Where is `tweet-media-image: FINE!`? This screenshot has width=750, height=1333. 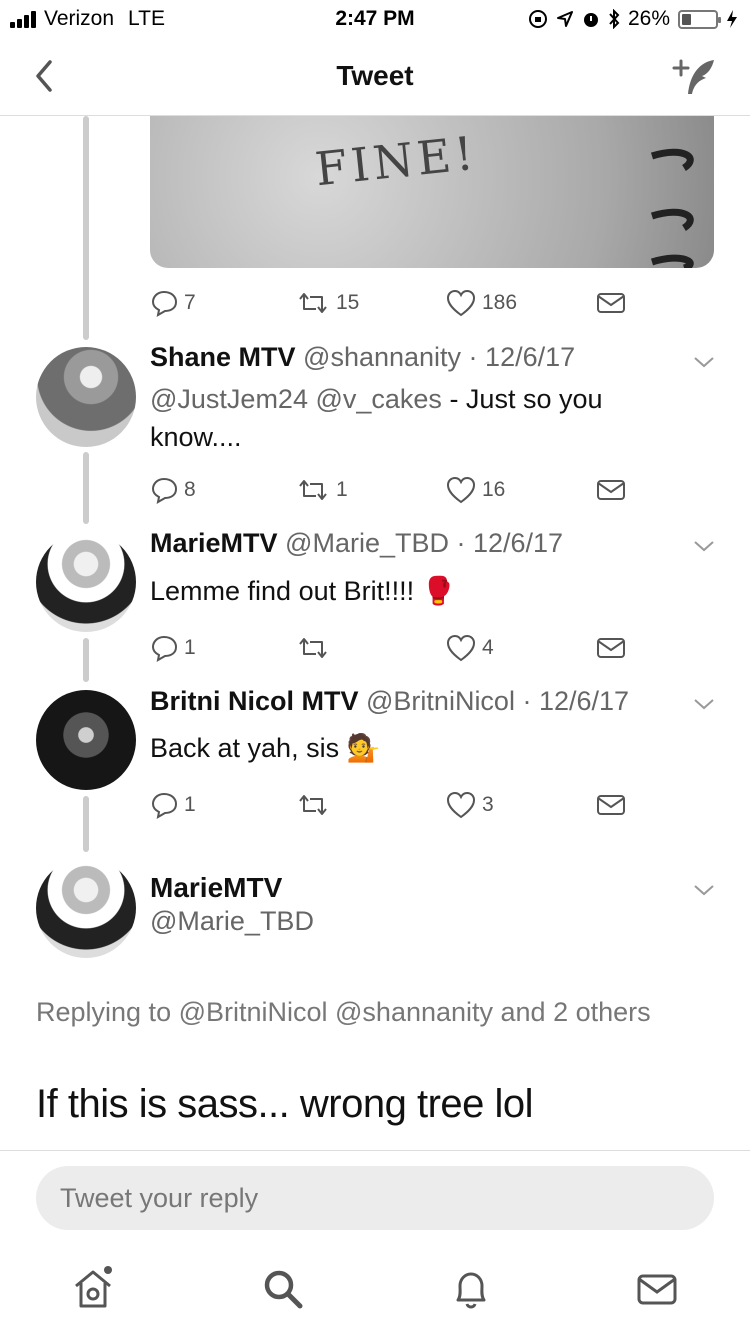
tweet-media-image: FINE! is located at coordinates (432, 192).